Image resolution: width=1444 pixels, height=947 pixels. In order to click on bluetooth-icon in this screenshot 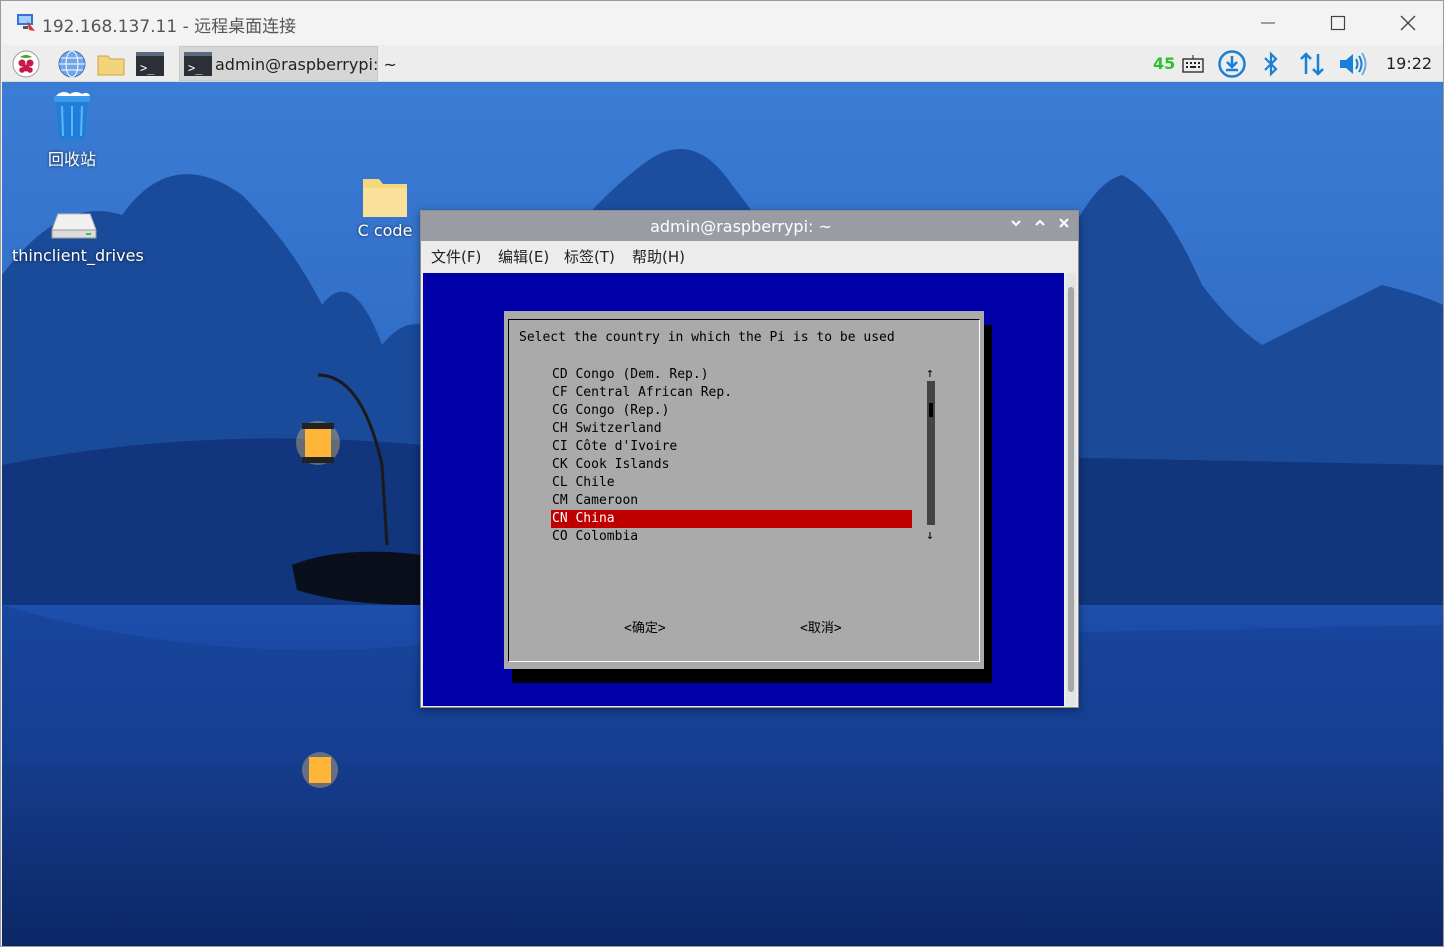, I will do `click(1271, 64)`.